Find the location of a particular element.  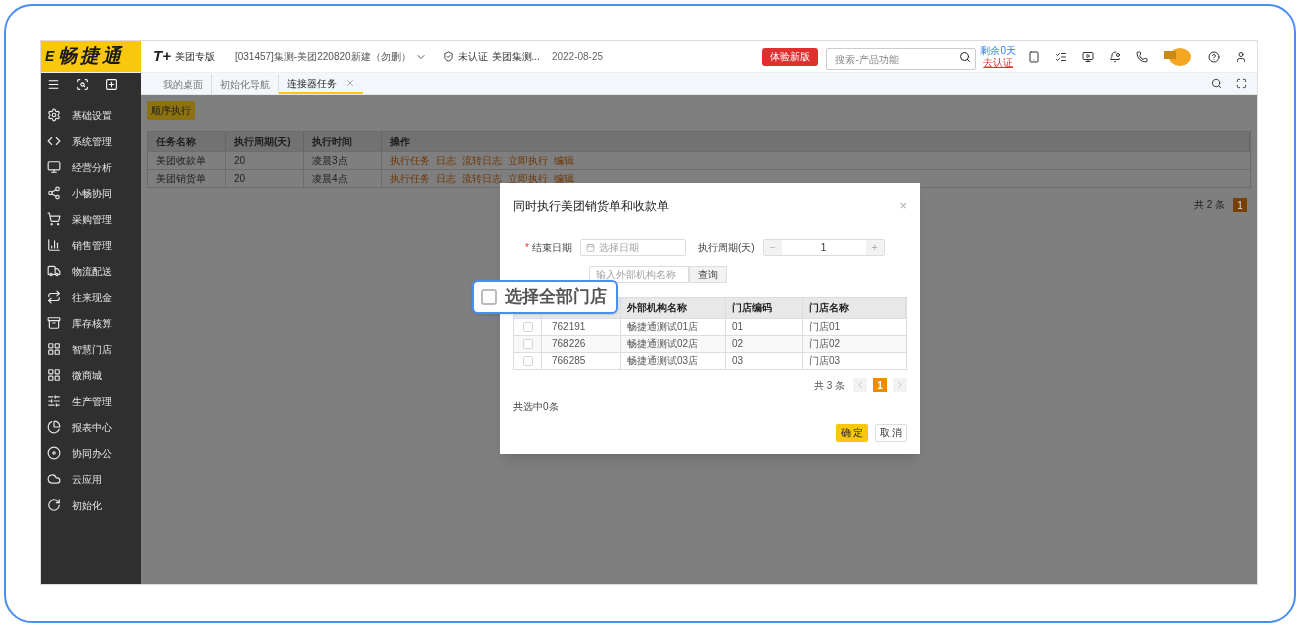

select-all-label: 选择全部门店 is located at coordinates (556, 297).